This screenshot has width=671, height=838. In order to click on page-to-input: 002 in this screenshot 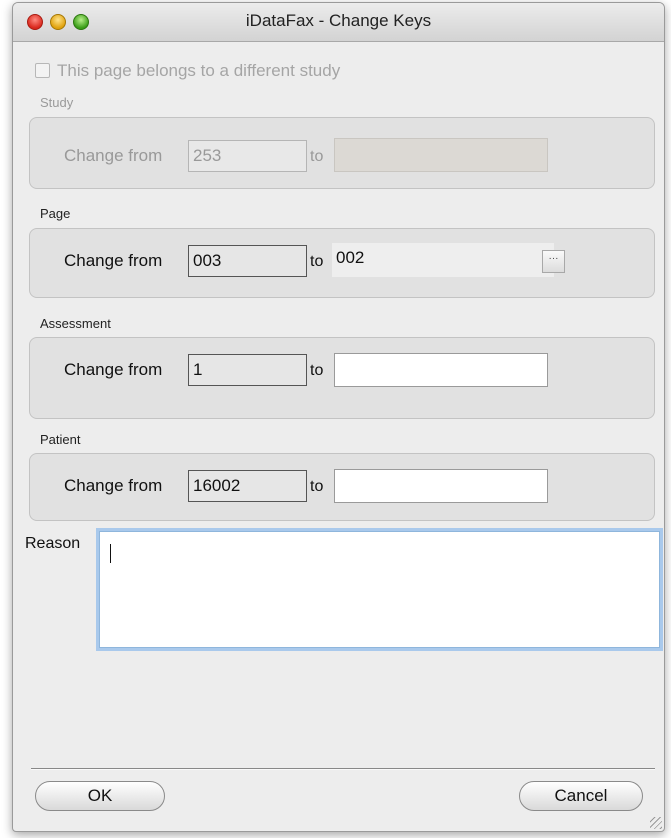, I will do `click(443, 260)`.